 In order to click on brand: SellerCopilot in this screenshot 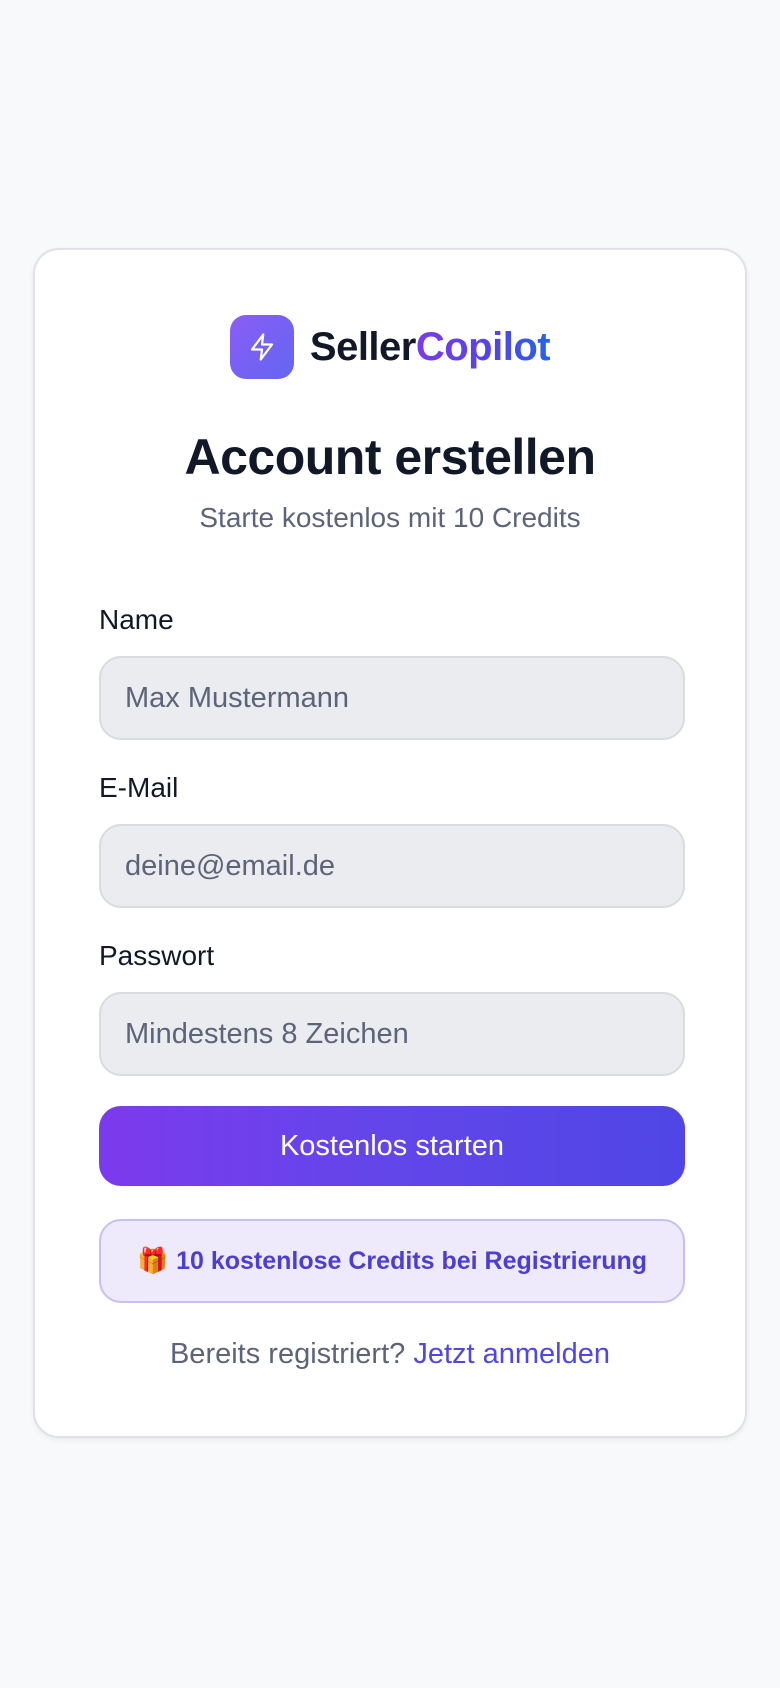, I will do `click(390, 347)`.